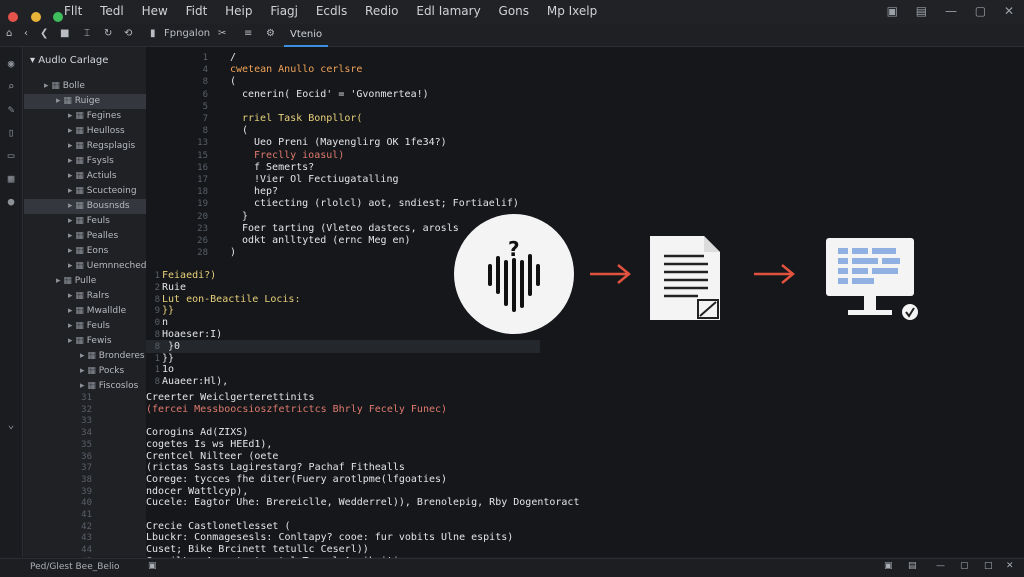  I want to click on tree-item: ▸ ▦ Ruige, so click(85, 101).